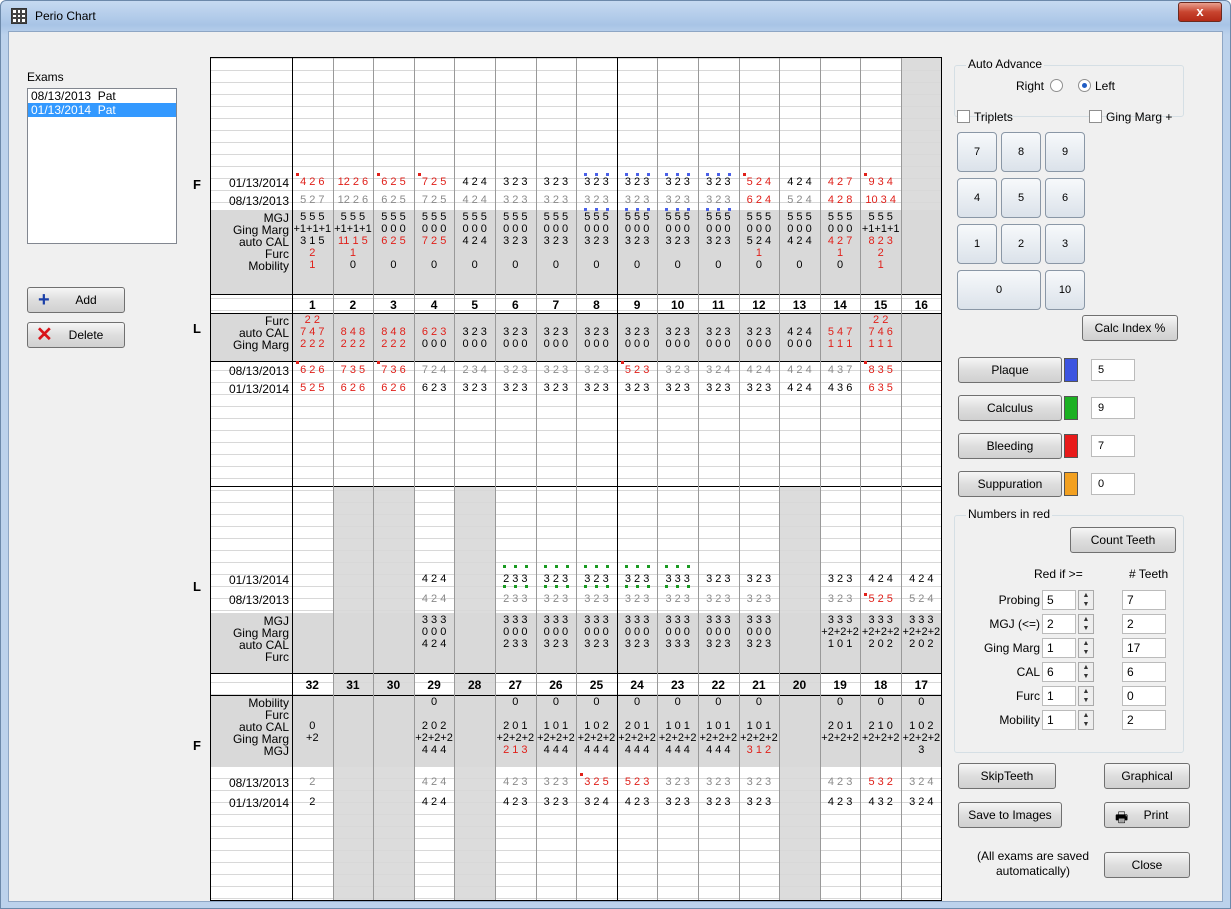 The height and width of the screenshot is (909, 1231). What do you see at coordinates (759, 370) in the screenshot?
I see `upper-lingual-cell: 4 2 4` at bounding box center [759, 370].